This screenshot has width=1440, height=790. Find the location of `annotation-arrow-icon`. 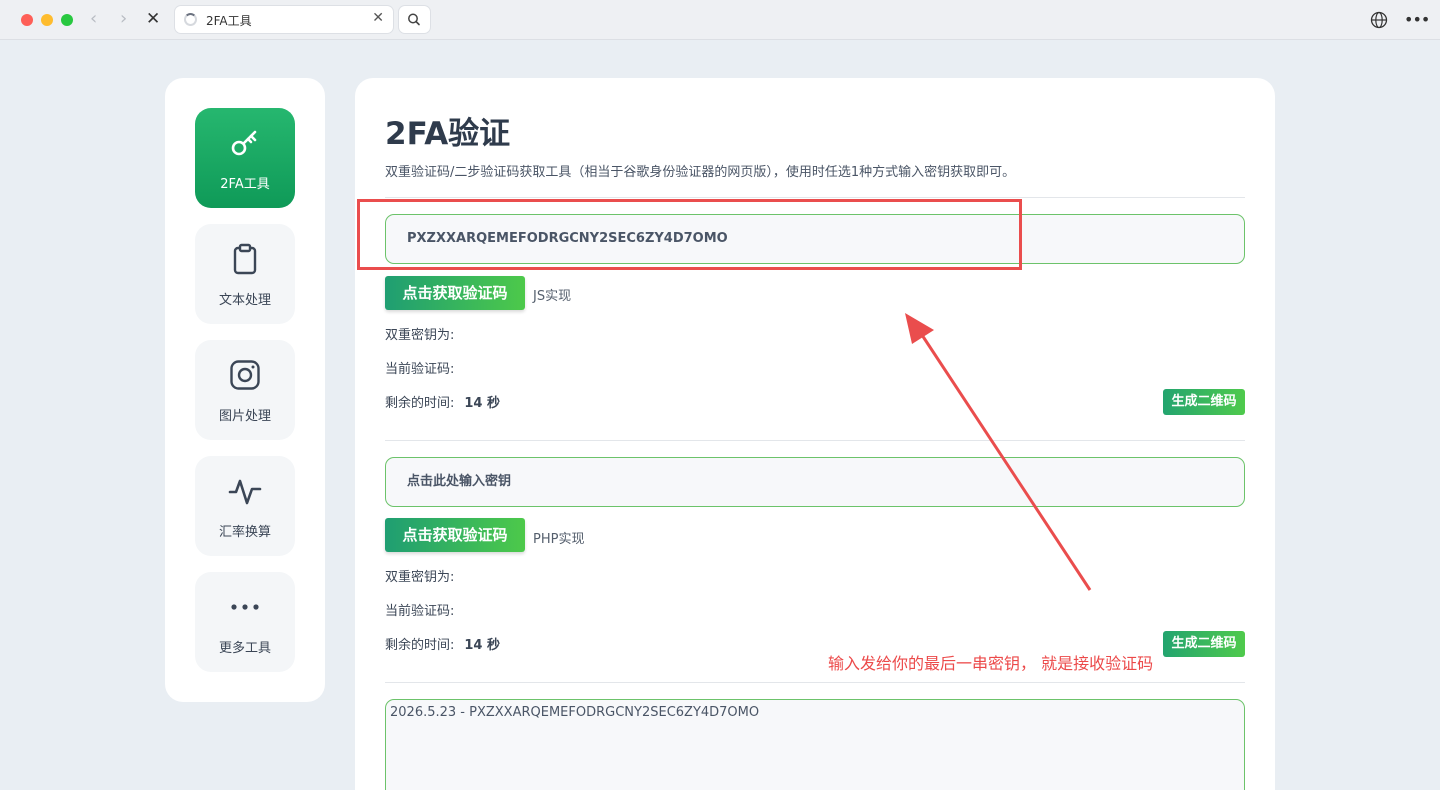

annotation-arrow-icon is located at coordinates (998, 452).